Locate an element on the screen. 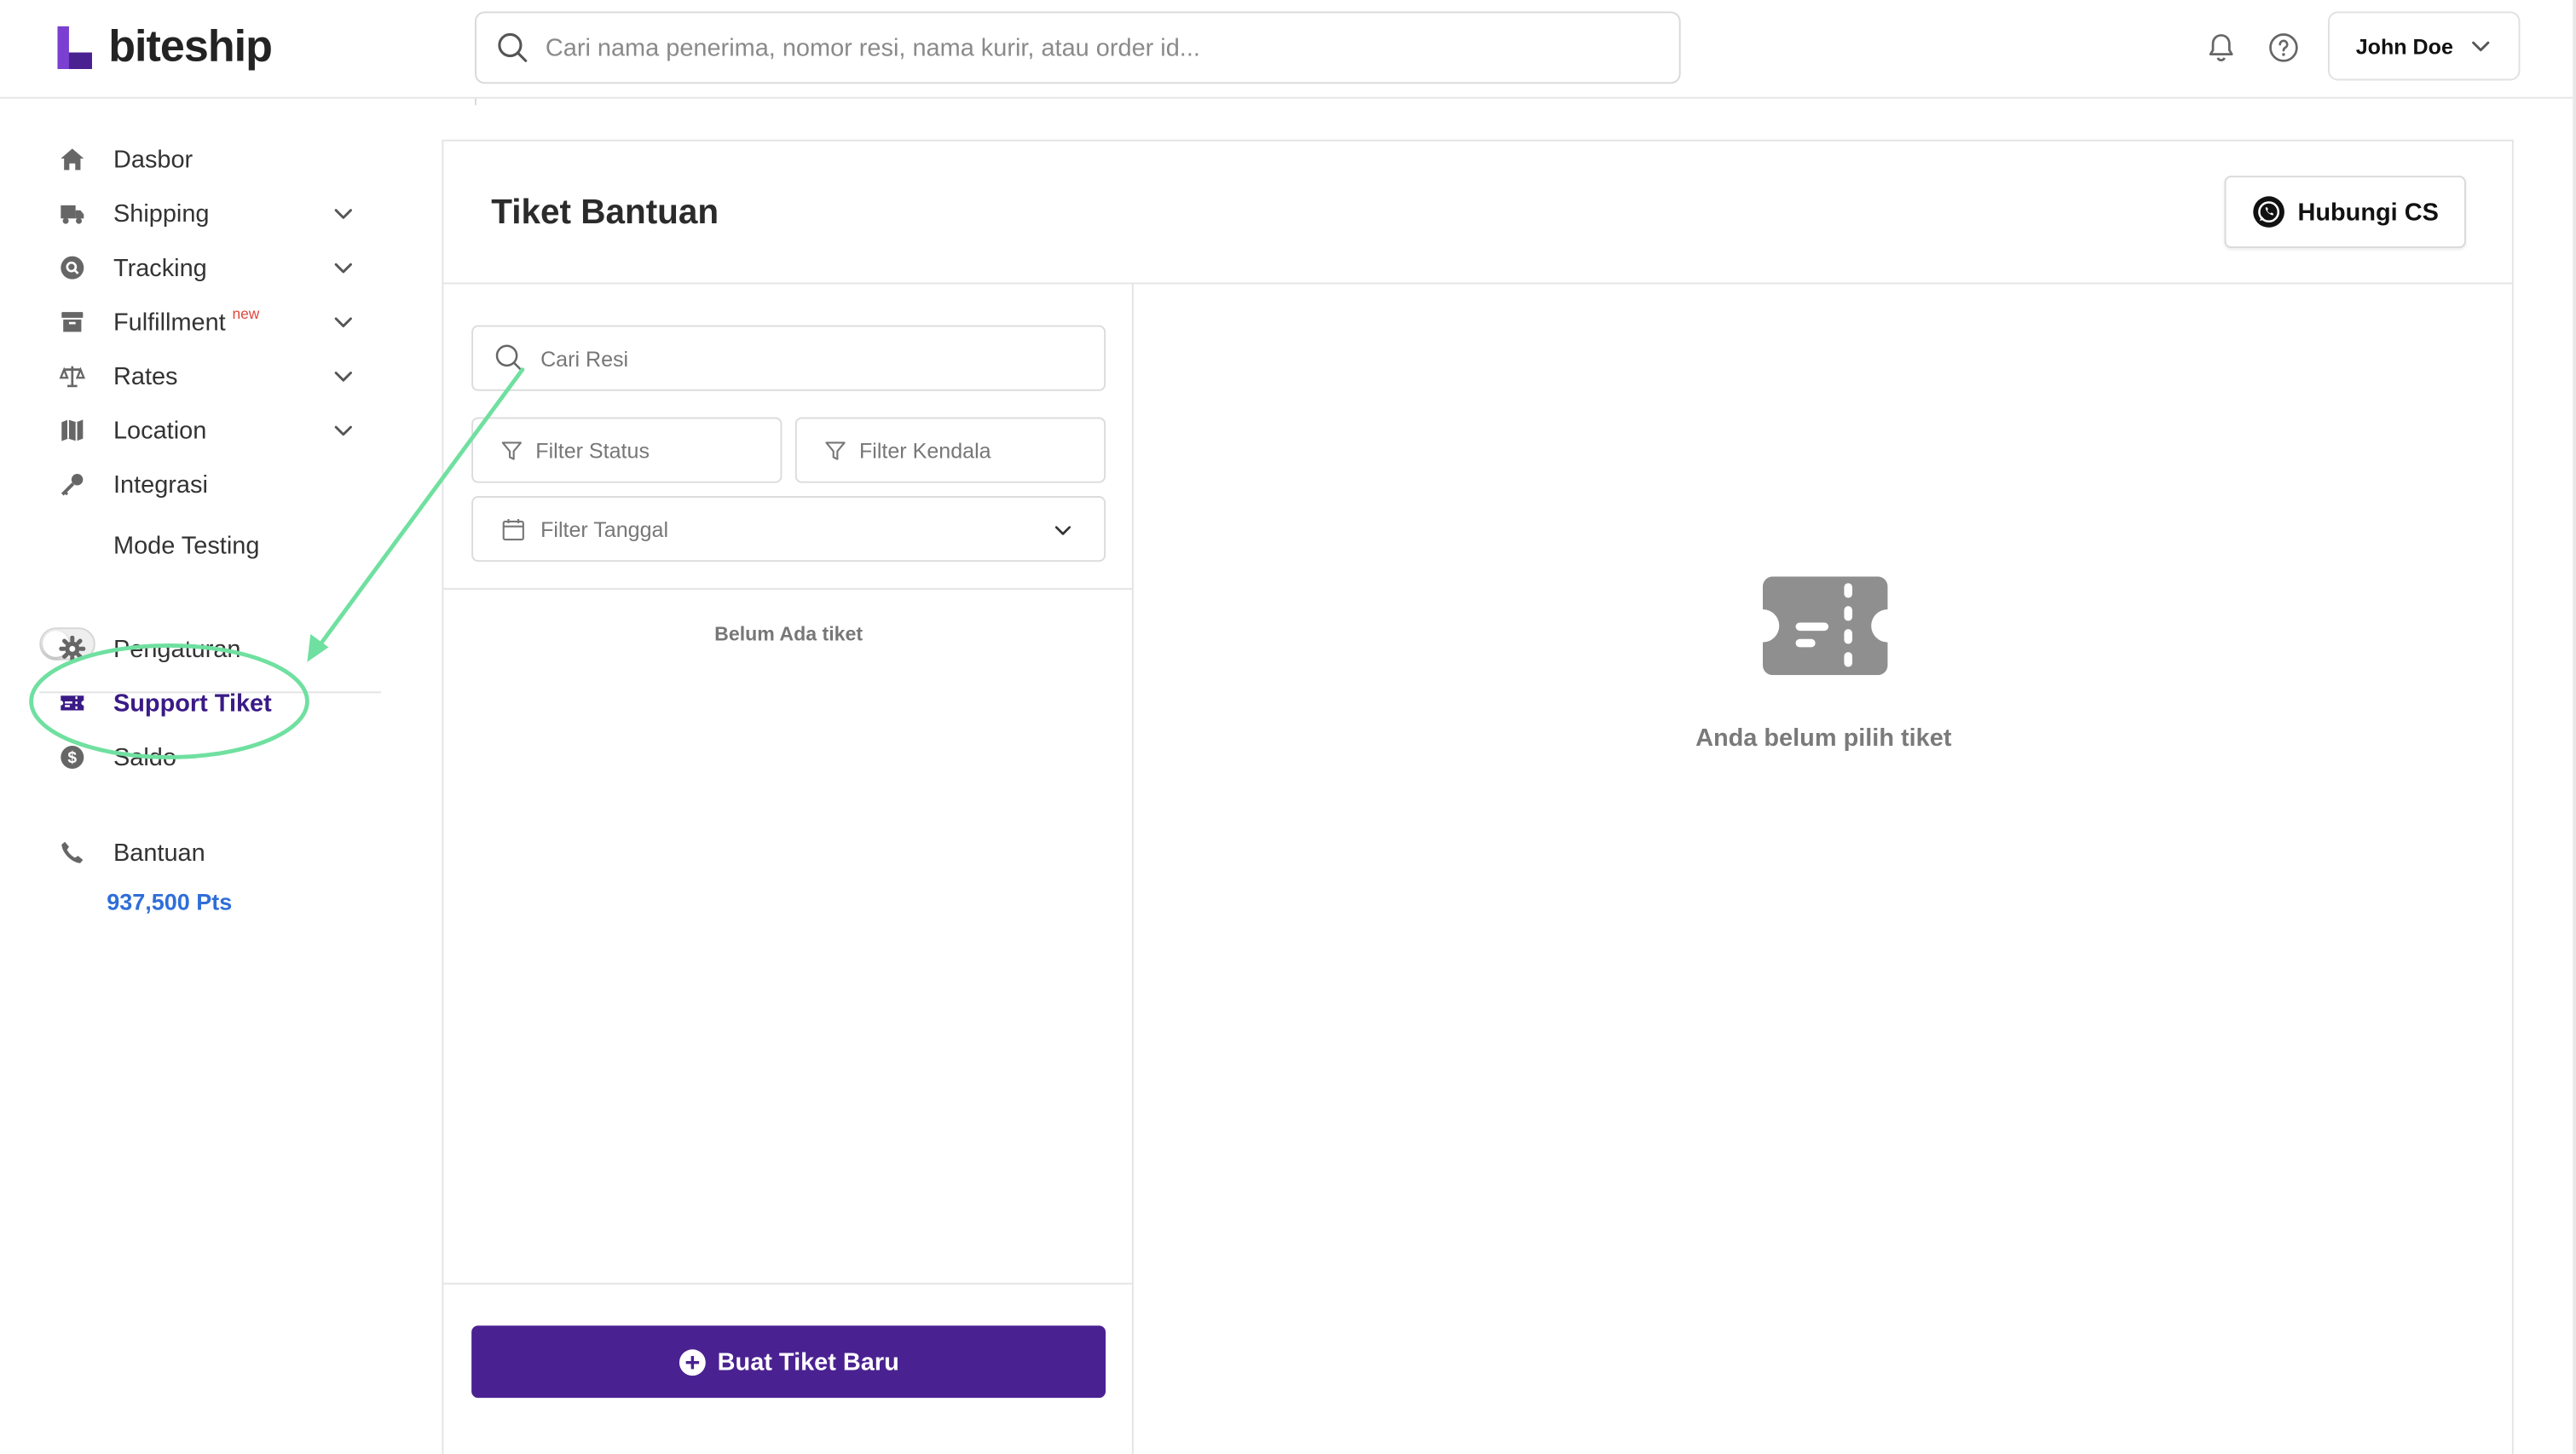  help-circle-icon is located at coordinates (2283, 47).